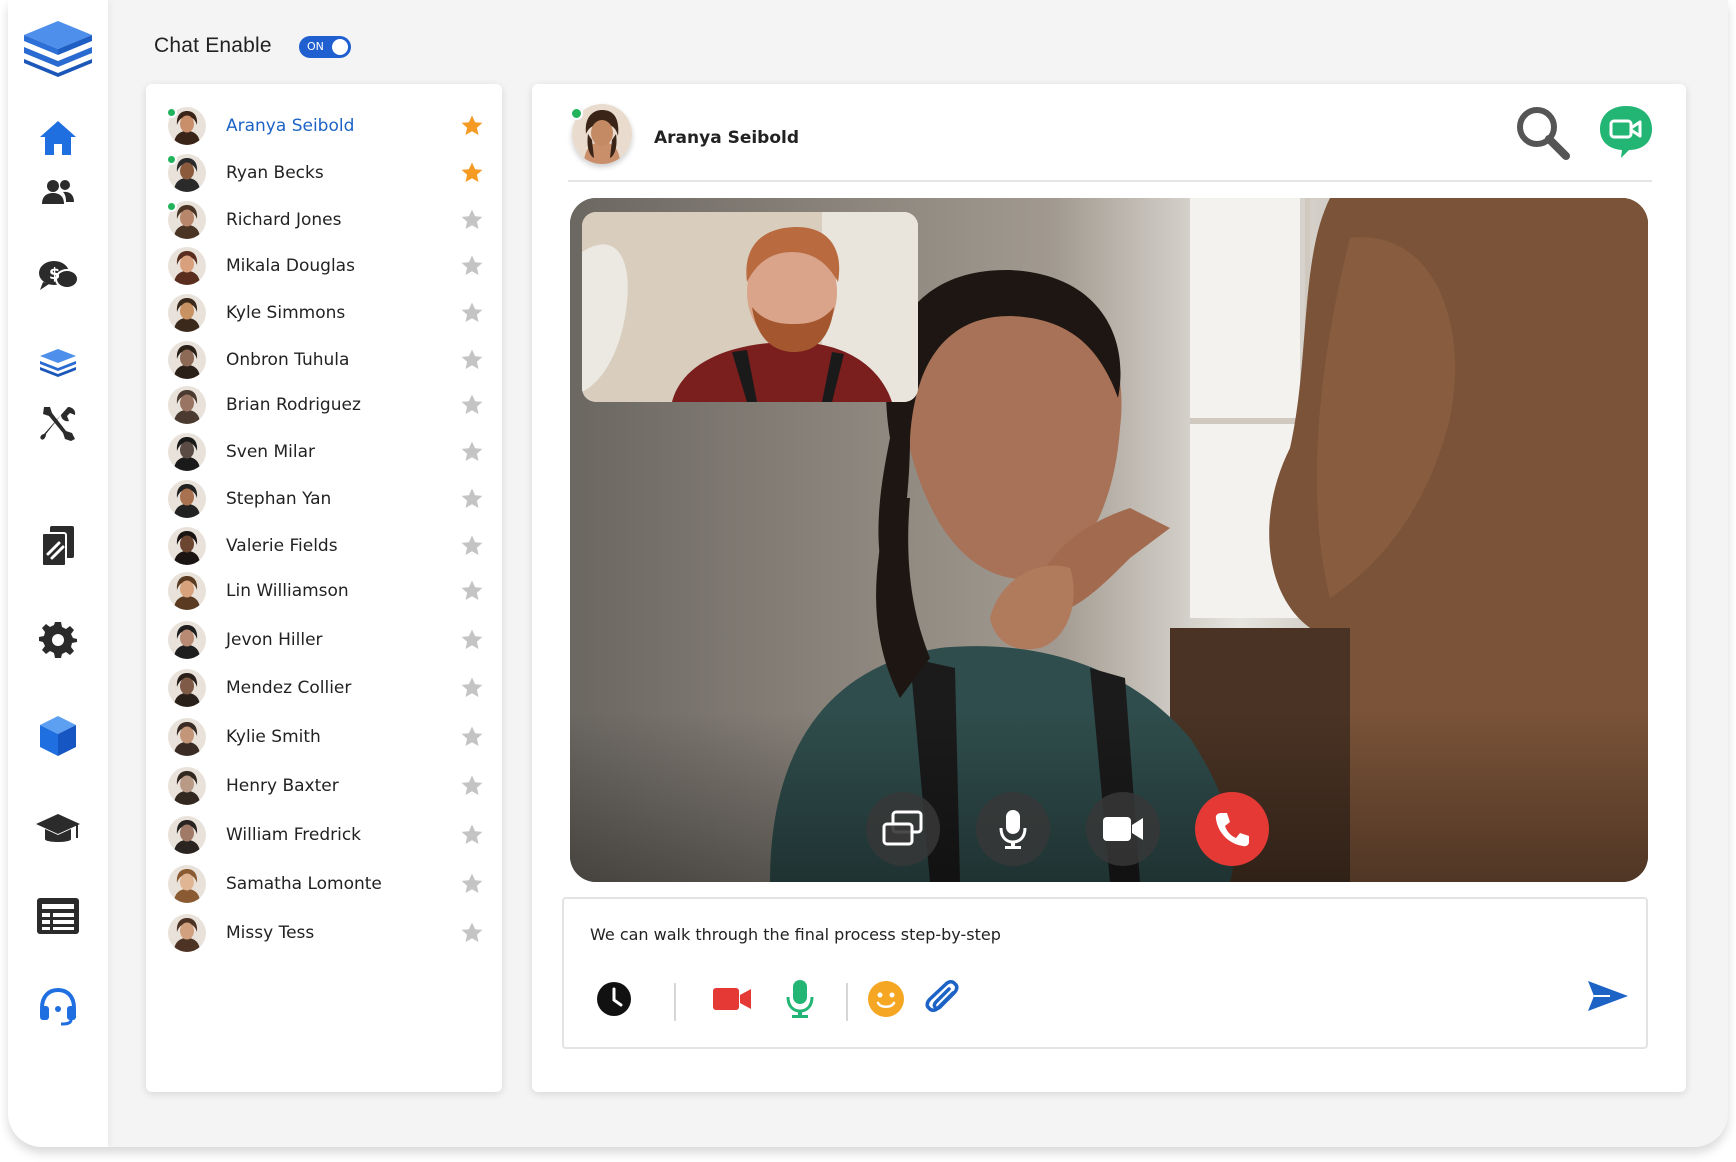 The height and width of the screenshot is (1162, 1736). I want to click on sidebar-nav: $, so click(58, 573).